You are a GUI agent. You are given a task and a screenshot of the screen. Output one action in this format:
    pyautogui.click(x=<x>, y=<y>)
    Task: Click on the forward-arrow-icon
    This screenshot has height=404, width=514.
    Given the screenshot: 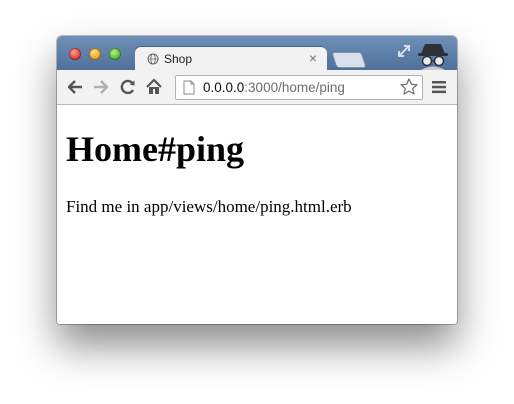 What is the action you would take?
    pyautogui.click(x=101, y=87)
    